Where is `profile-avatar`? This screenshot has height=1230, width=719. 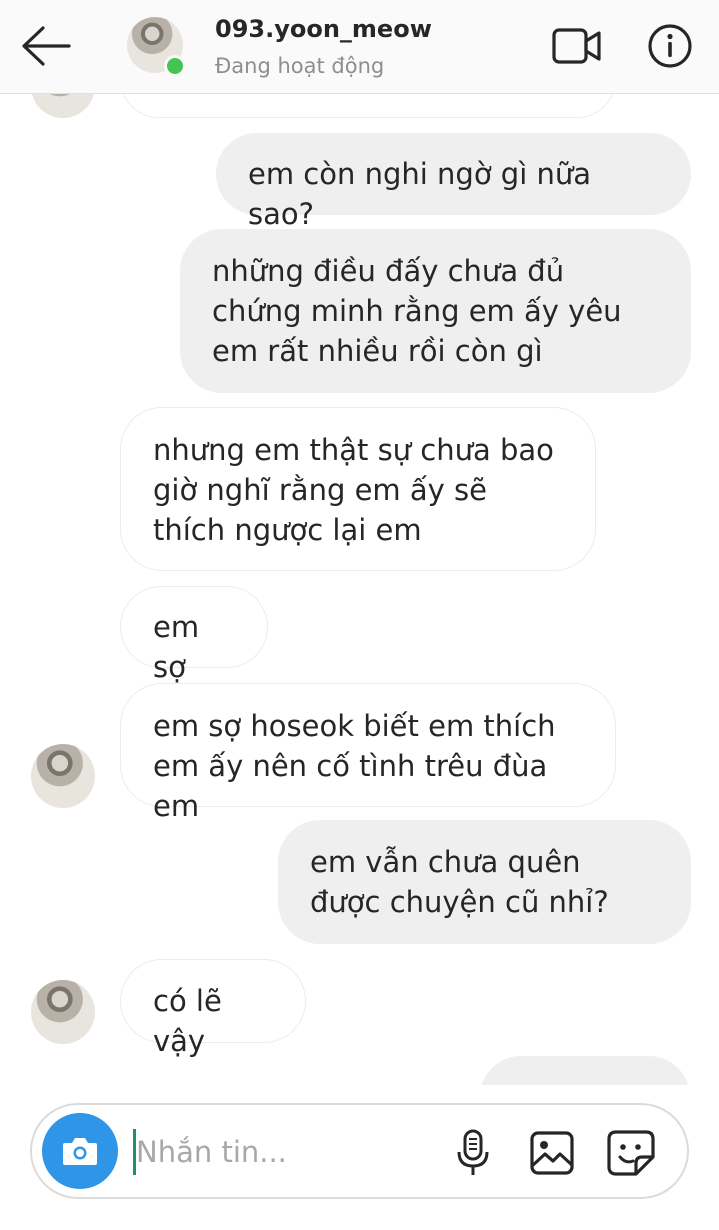 profile-avatar is located at coordinates (156, 47).